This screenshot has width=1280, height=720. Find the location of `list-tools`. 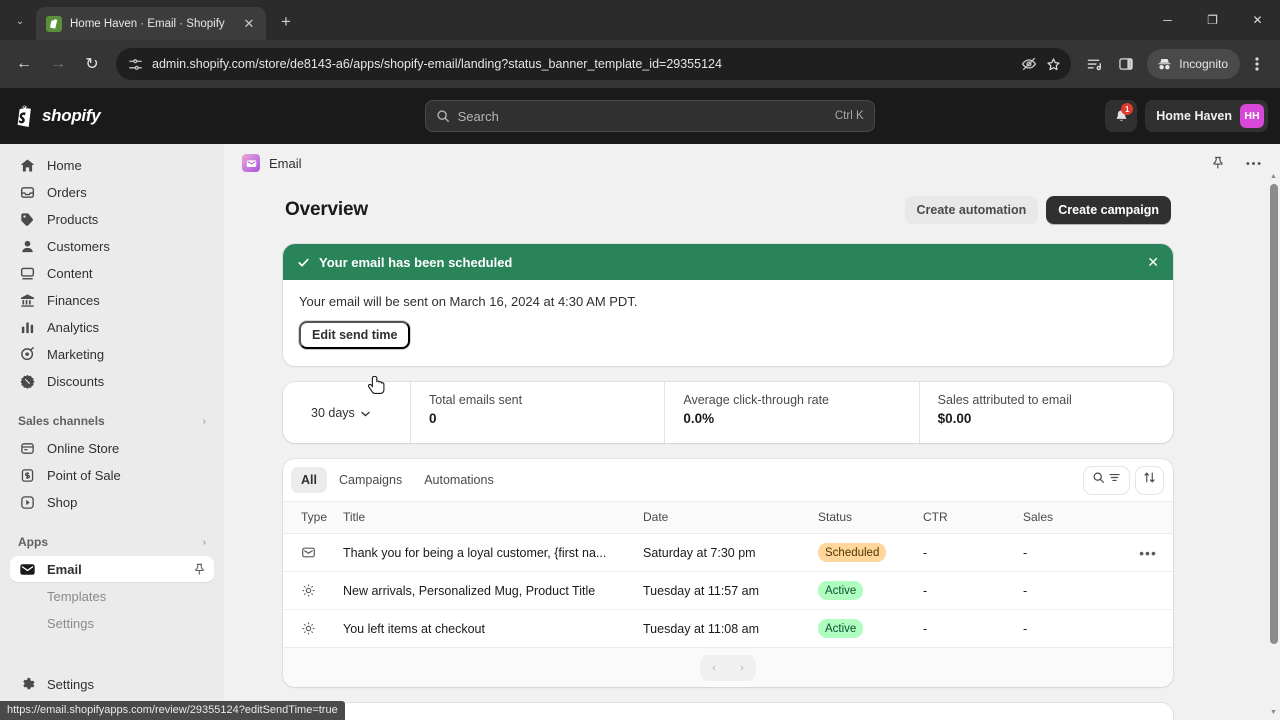

list-tools is located at coordinates (1123, 480).